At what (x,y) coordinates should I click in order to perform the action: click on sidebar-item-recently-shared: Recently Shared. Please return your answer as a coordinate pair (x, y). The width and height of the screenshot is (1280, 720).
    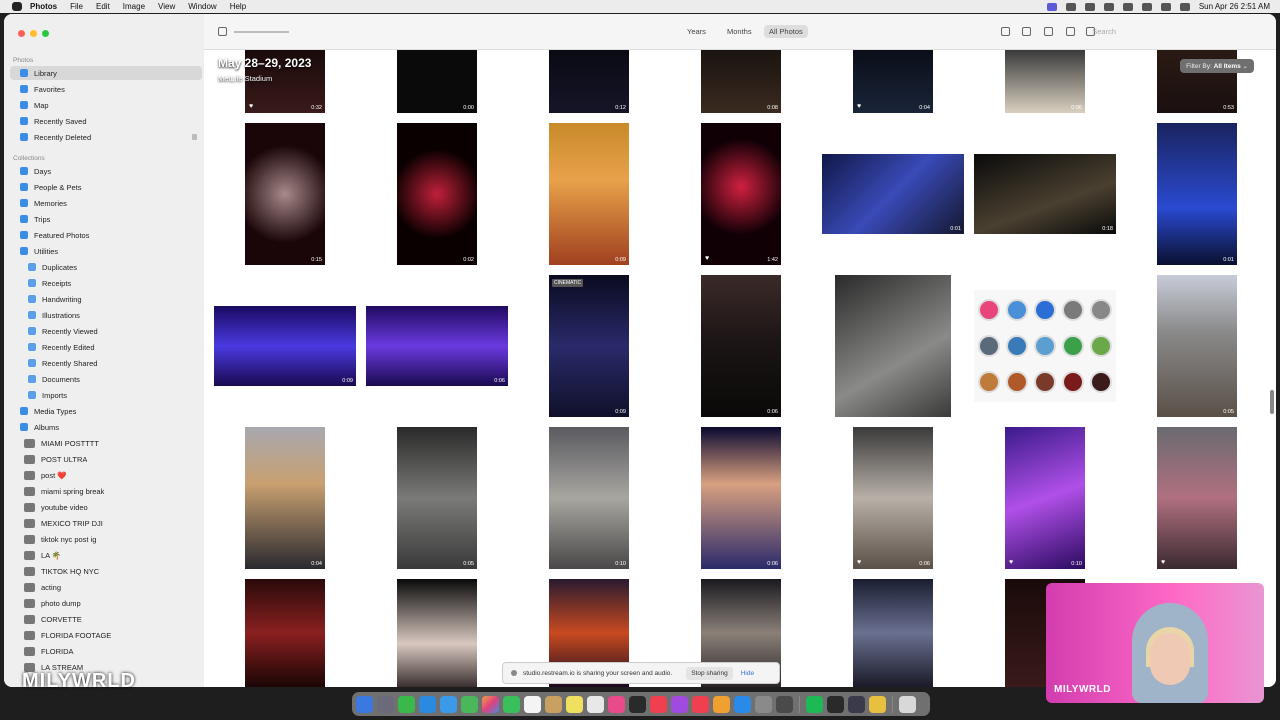
    Looking at the image, I should click on (106, 363).